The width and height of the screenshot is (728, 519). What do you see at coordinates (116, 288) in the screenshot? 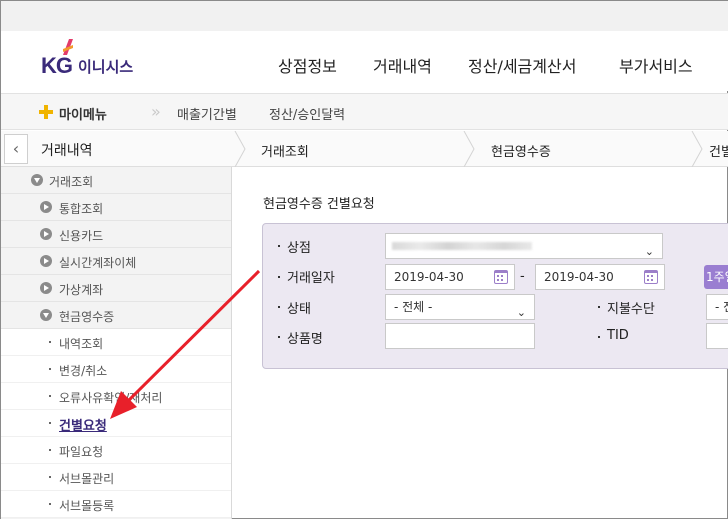
I see `sidebar-item-virtual-account: 가상계좌` at bounding box center [116, 288].